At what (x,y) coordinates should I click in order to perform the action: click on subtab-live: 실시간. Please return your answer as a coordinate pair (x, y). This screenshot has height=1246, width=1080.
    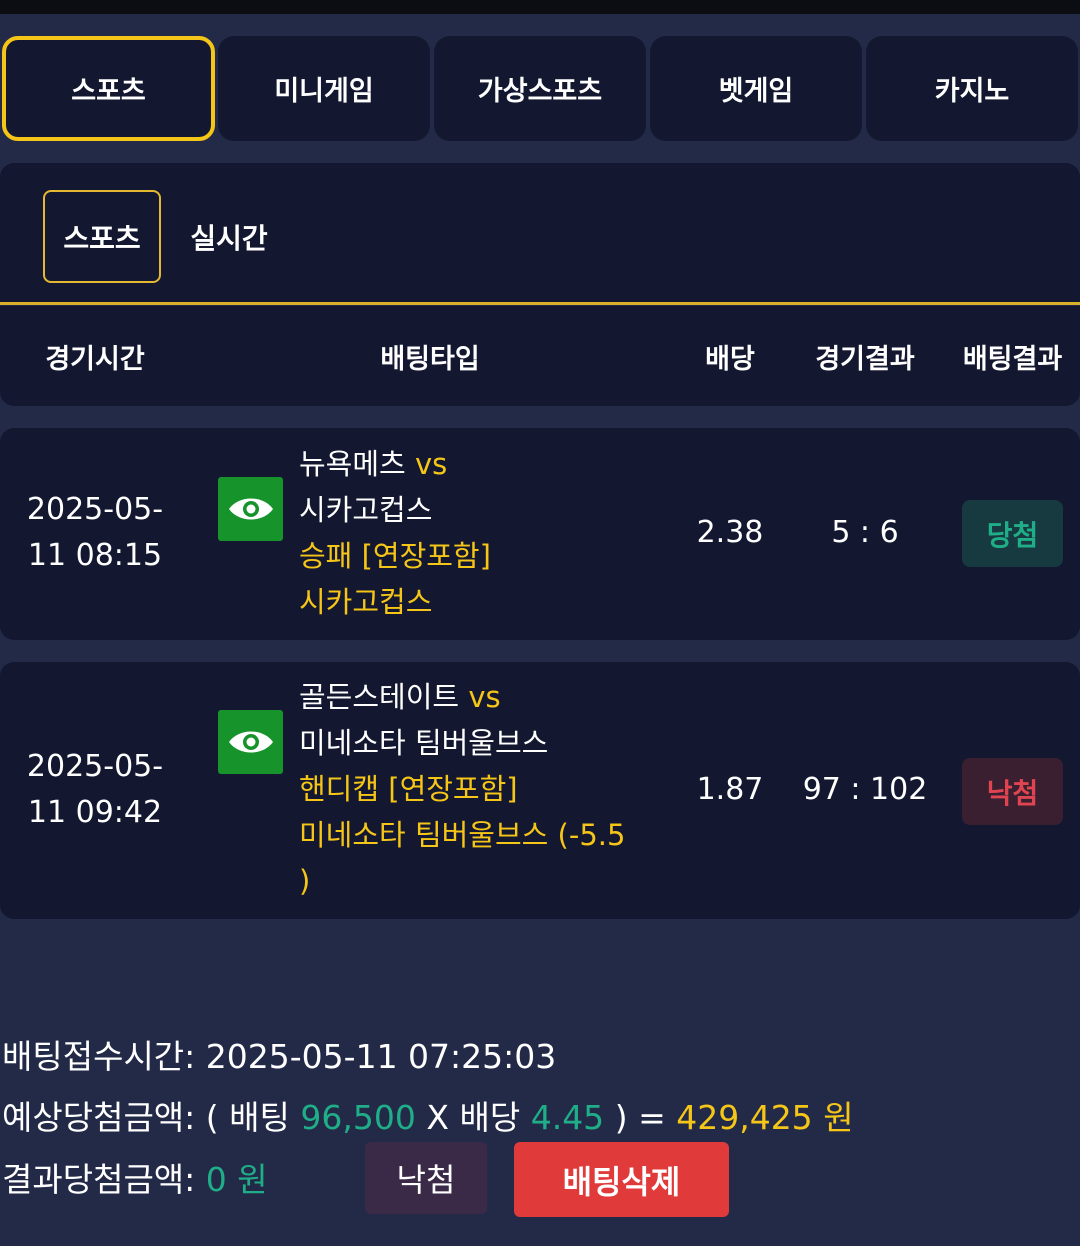
    Looking at the image, I should click on (229, 236).